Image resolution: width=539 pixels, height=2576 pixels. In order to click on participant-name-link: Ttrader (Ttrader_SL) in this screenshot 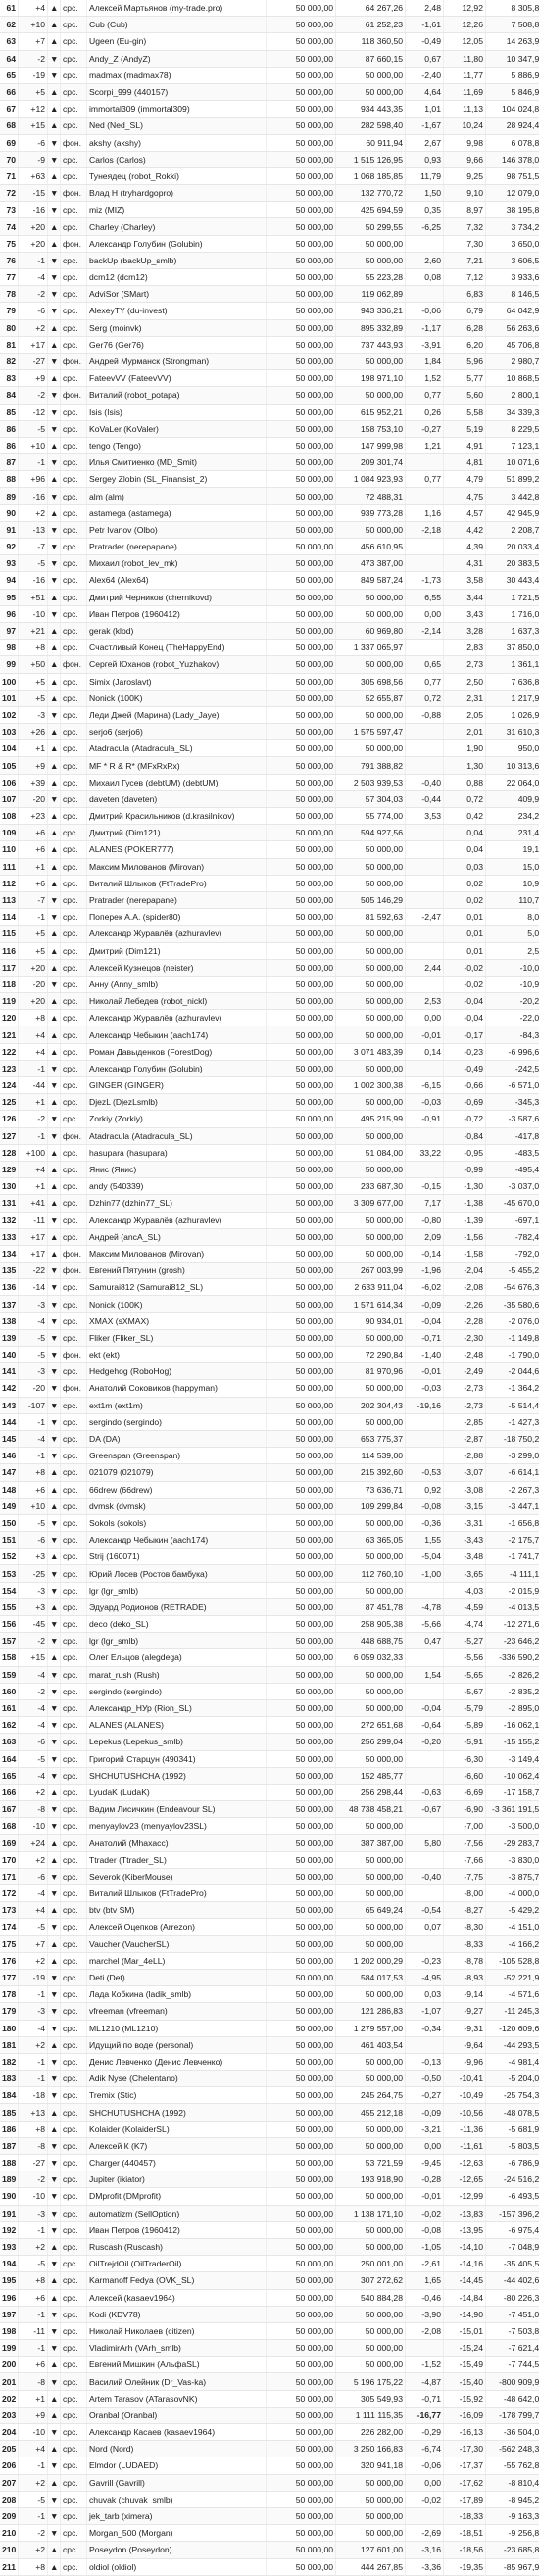, I will do `click(177, 1860)`.